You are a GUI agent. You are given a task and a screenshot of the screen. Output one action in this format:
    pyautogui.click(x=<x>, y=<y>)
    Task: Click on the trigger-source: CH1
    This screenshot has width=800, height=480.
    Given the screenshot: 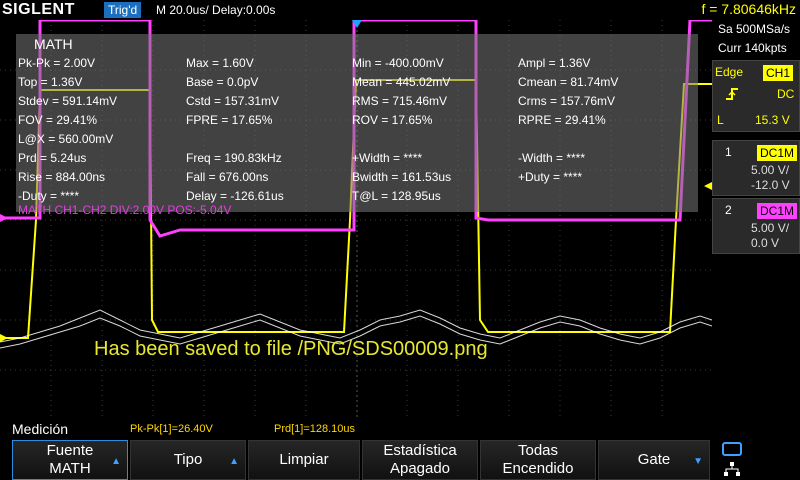 What is the action you would take?
    pyautogui.click(x=778, y=73)
    